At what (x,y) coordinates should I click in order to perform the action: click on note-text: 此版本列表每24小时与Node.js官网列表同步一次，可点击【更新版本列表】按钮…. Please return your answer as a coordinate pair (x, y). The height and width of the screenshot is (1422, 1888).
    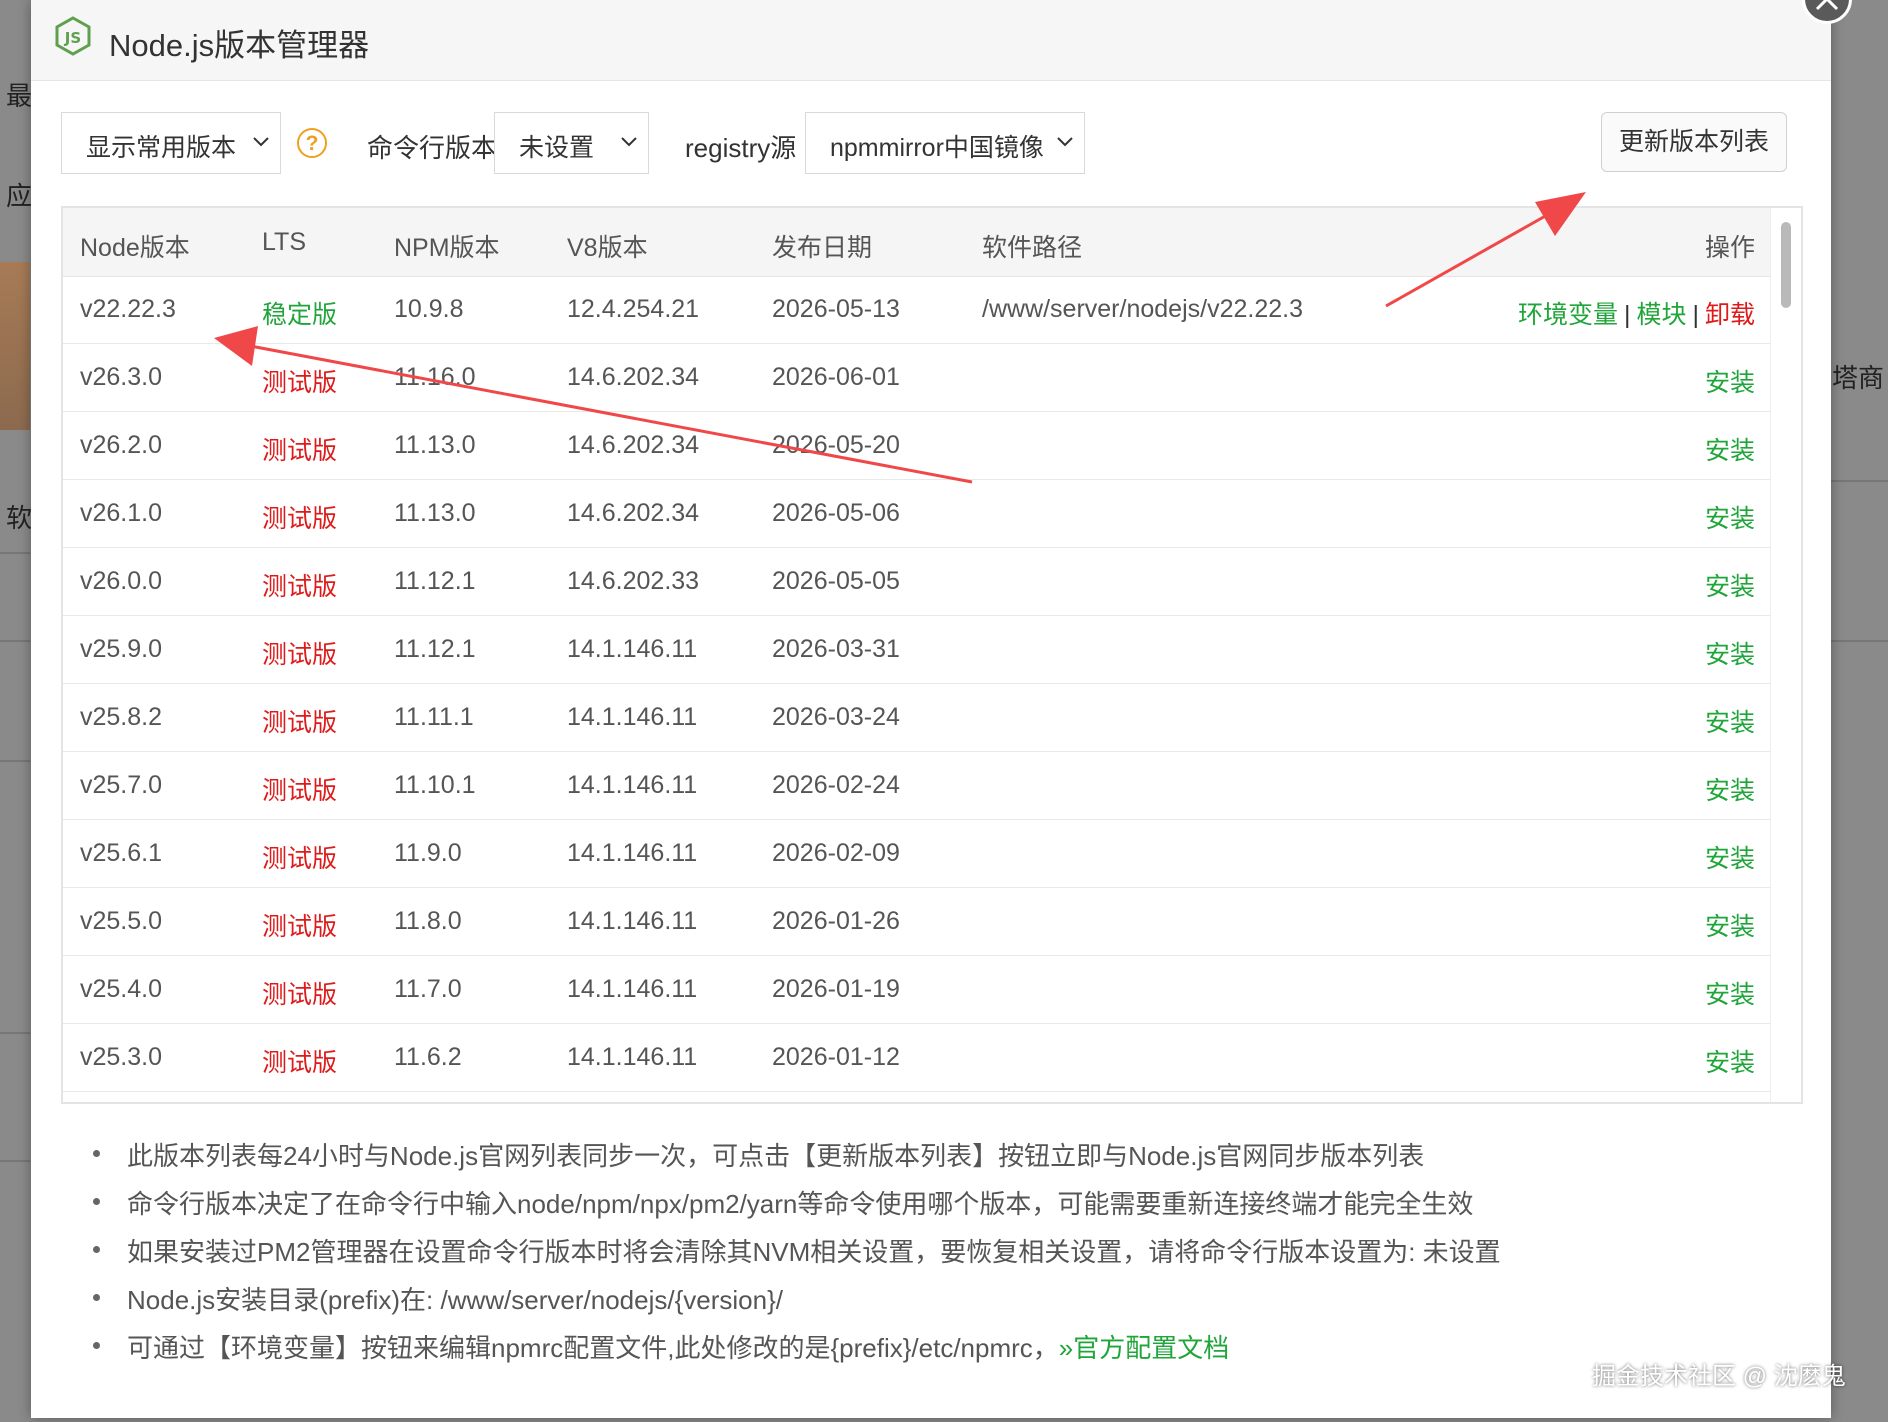
    Looking at the image, I should click on (776, 1156).